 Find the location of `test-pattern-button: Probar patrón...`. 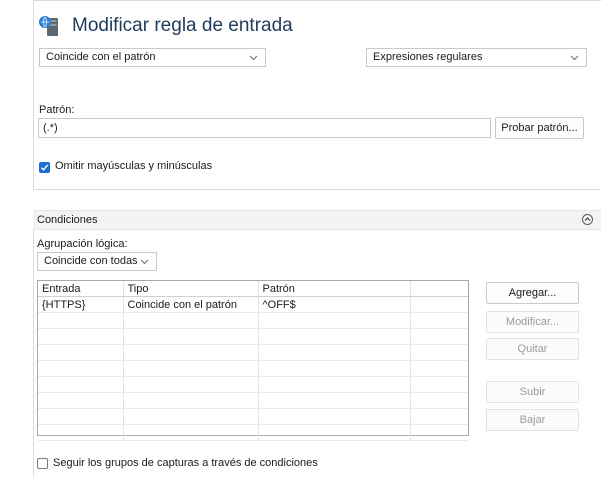

test-pattern-button: Probar patrón... is located at coordinates (539, 128).